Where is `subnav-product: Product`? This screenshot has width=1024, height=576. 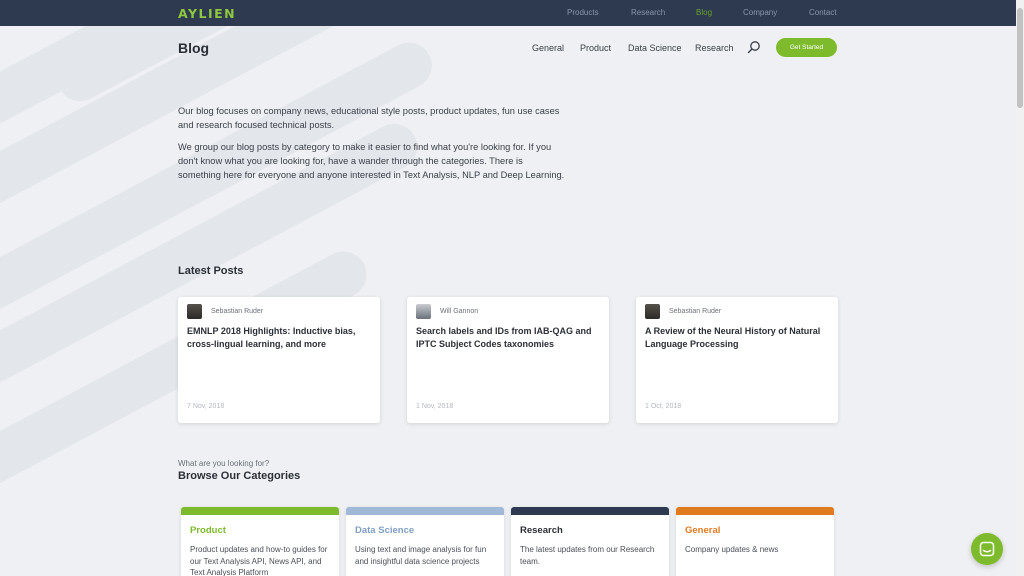 subnav-product: Product is located at coordinates (595, 48).